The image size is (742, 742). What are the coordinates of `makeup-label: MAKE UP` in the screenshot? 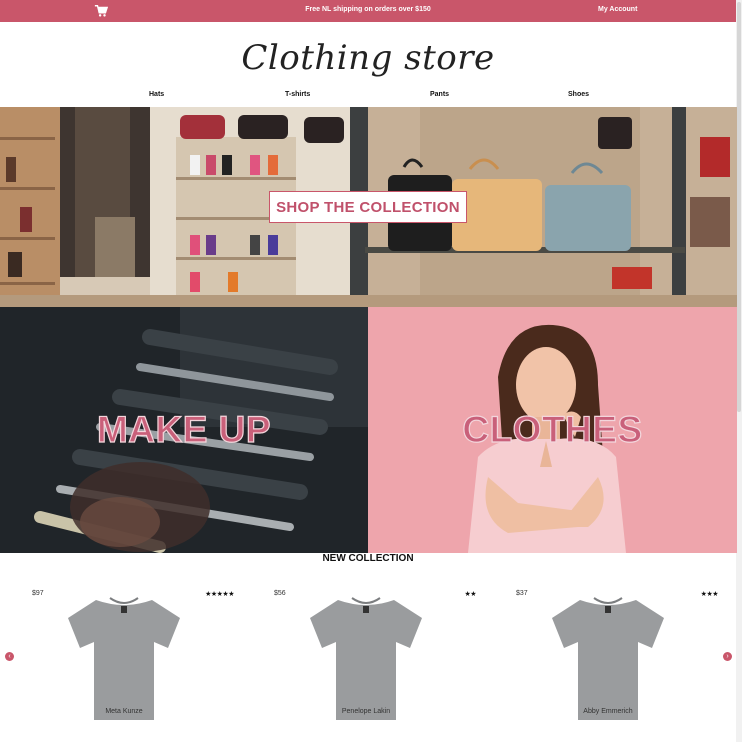 It's located at (184, 429).